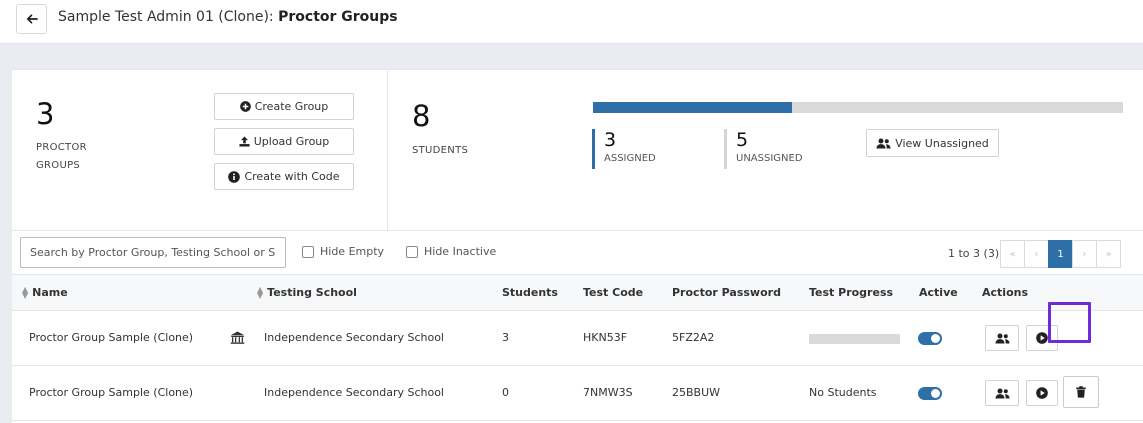 The width and height of the screenshot is (1143, 423). I want to click on students-label: STUDENTS, so click(440, 150).